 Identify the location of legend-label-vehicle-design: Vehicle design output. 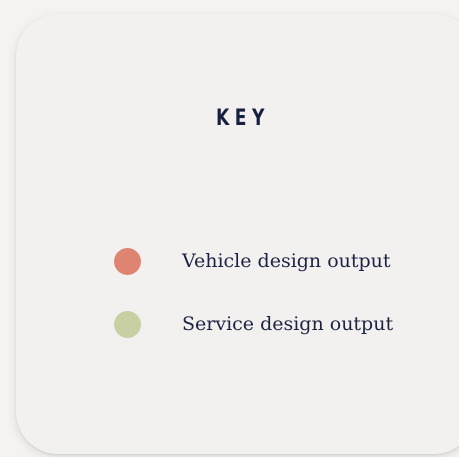
(286, 261).